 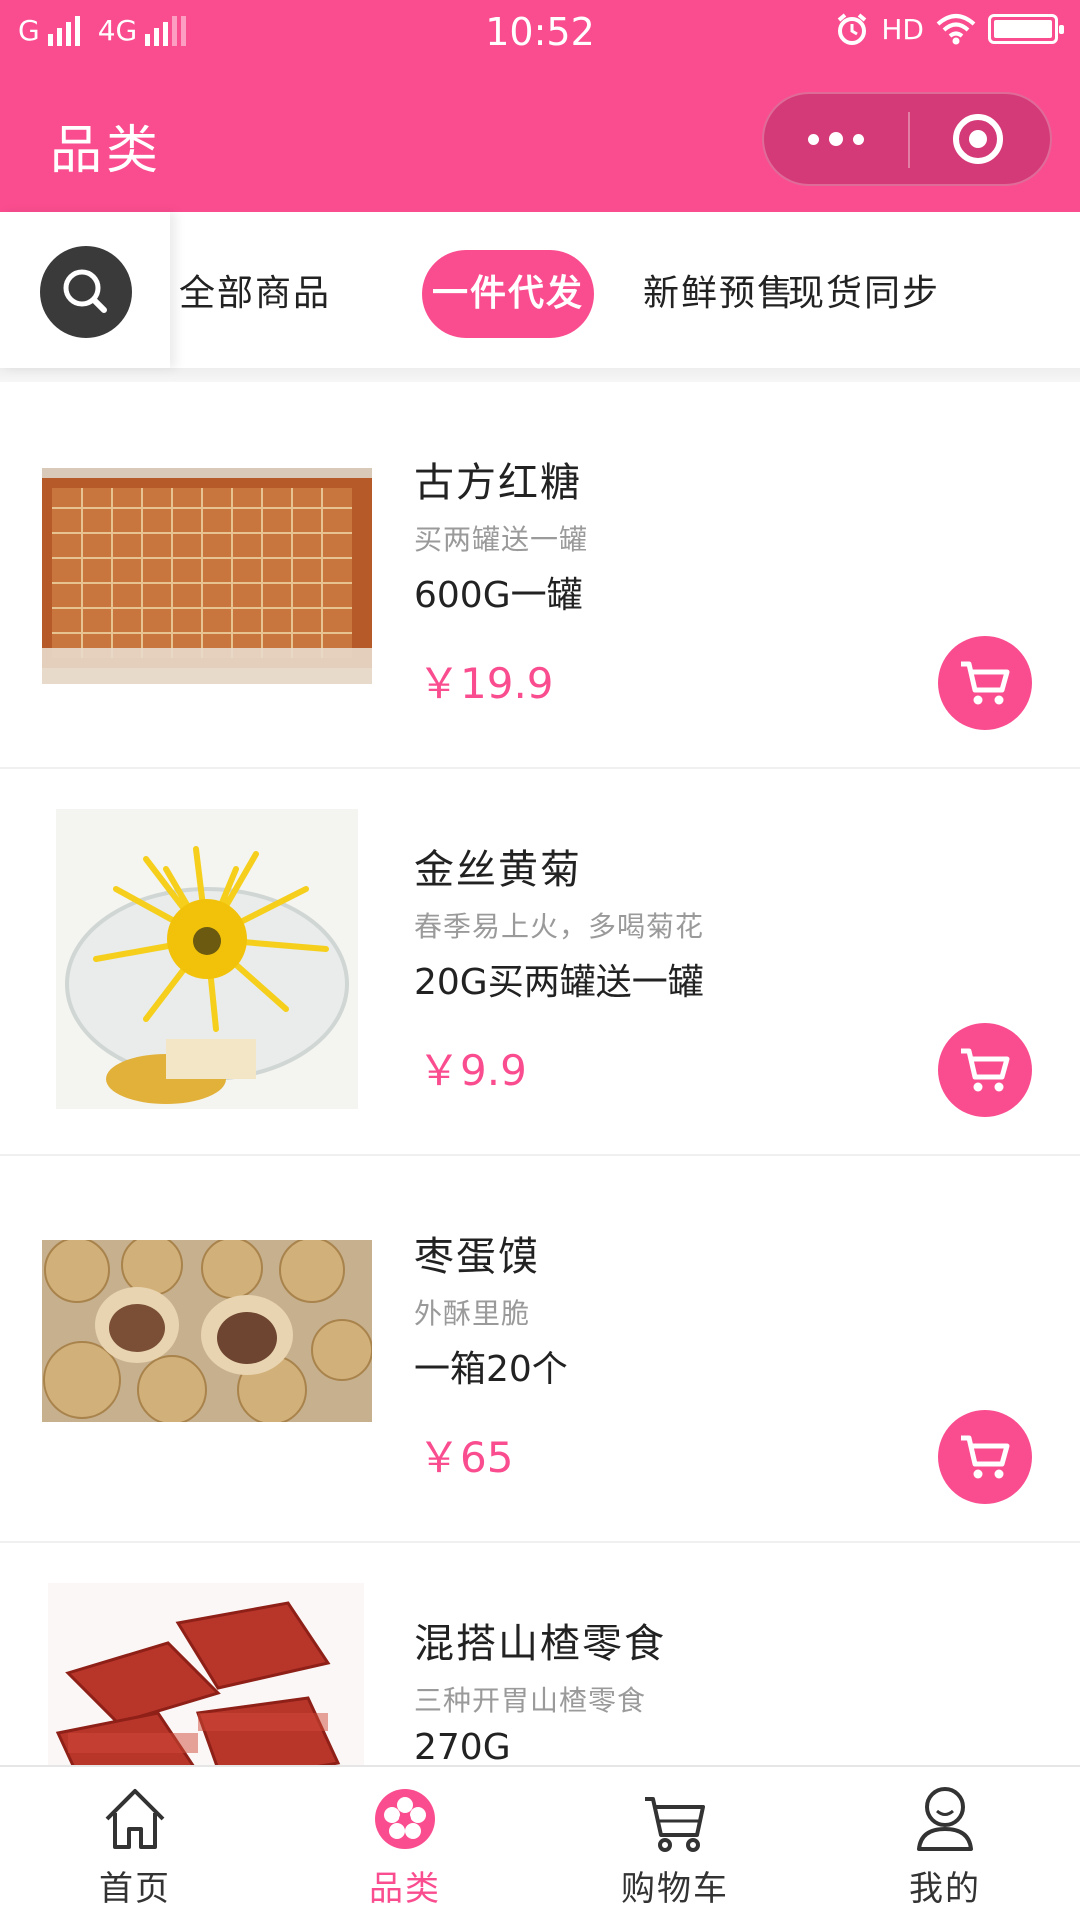 I want to click on tab-in-stock: 现货同步, so click(x=934, y=294).